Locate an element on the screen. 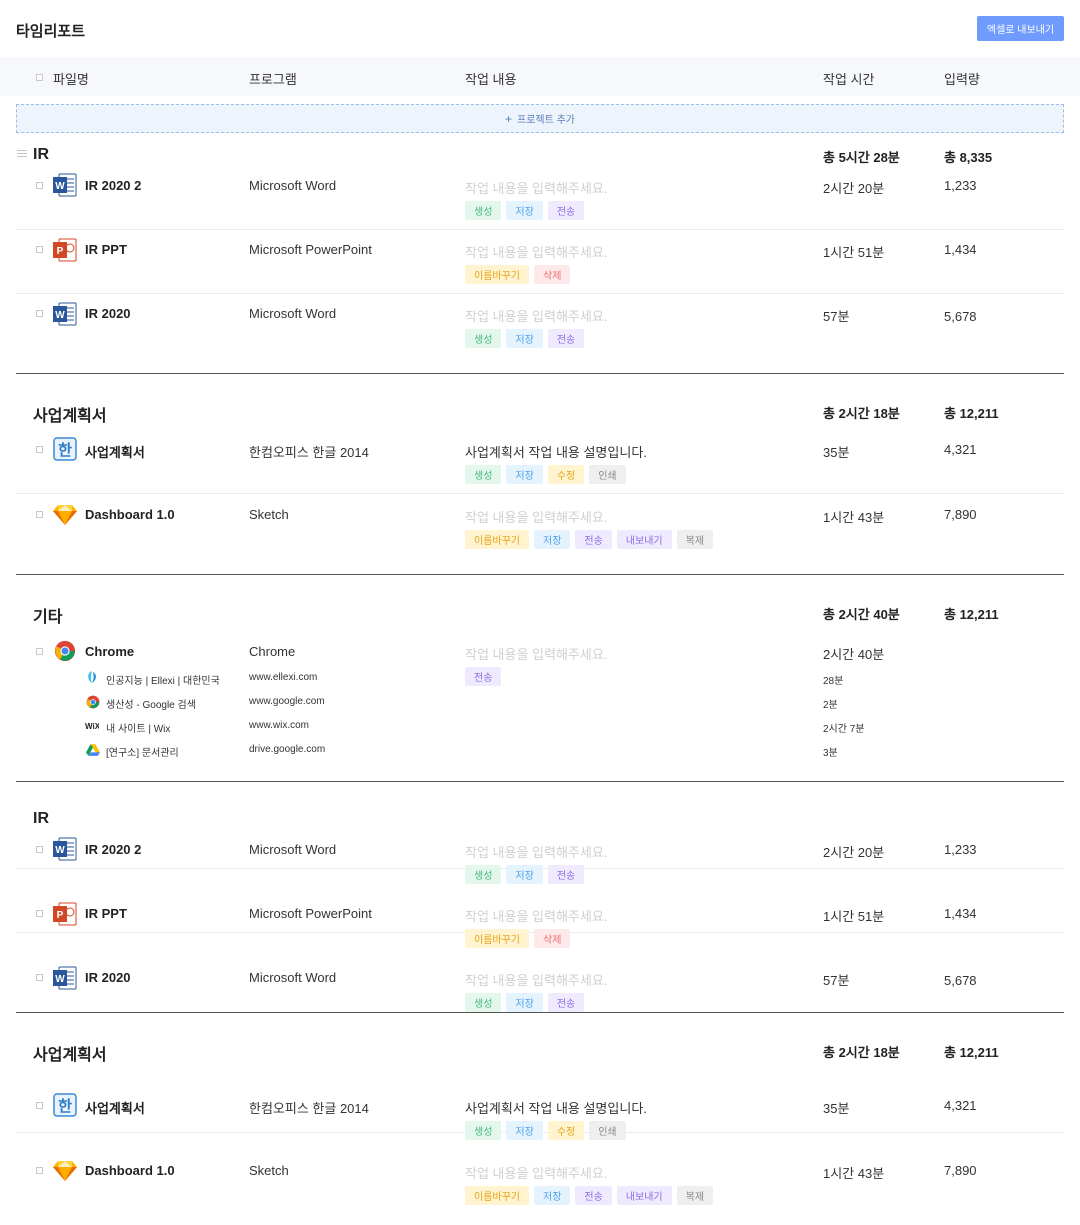 The width and height of the screenshot is (1080, 1225). tag-duplicate: 복제 is located at coordinates (695, 539).